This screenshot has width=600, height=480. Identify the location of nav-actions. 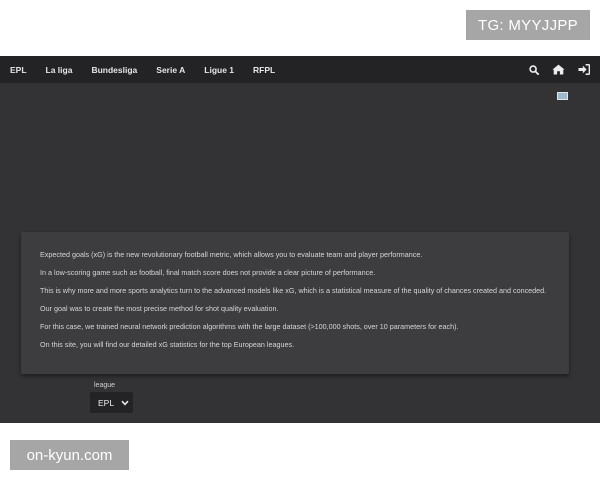
(553, 69).